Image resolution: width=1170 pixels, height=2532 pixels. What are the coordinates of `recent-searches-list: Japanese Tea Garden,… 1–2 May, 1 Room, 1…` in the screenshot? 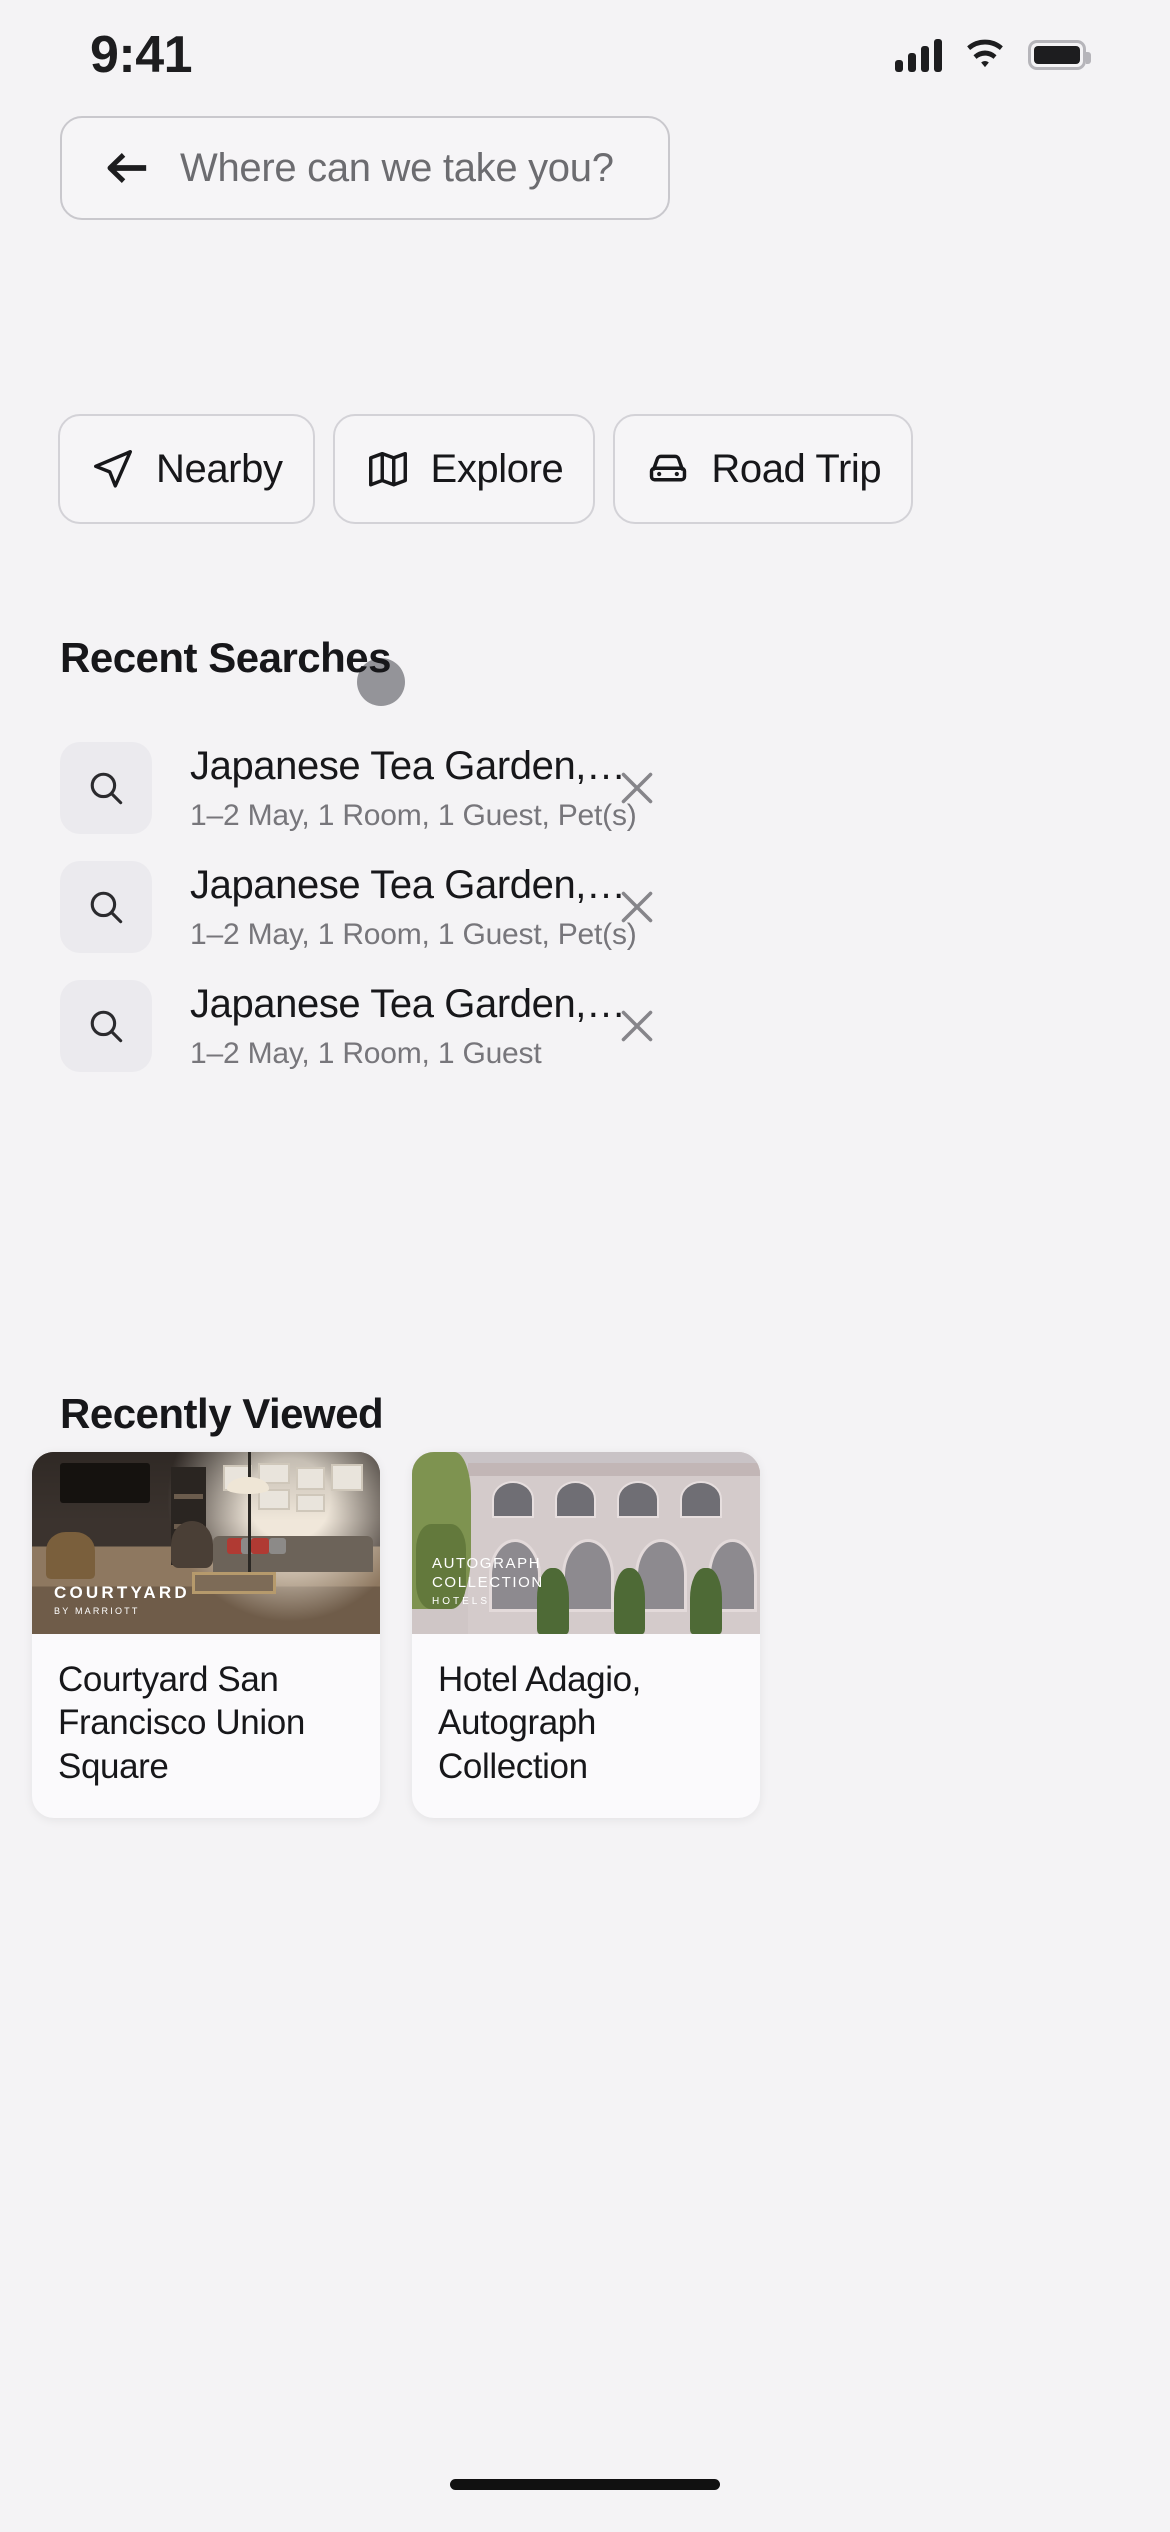 It's located at (585, 906).